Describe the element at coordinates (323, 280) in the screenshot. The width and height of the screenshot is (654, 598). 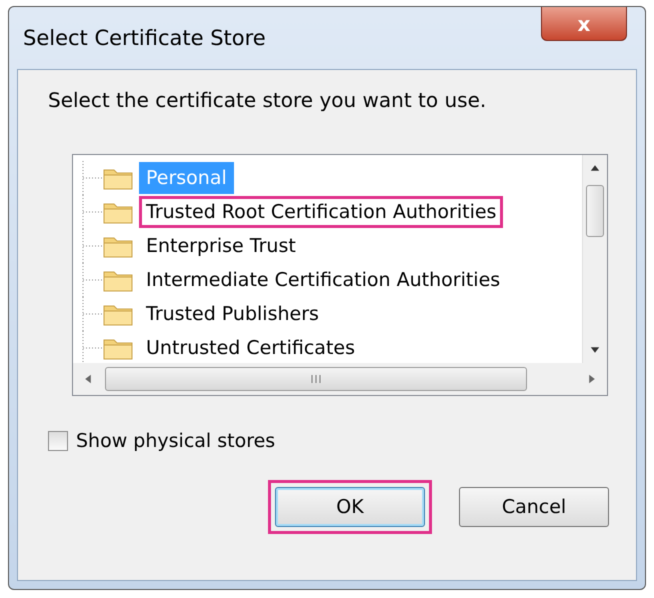
I see `store-item: Intermediate Certification Authorities` at that location.